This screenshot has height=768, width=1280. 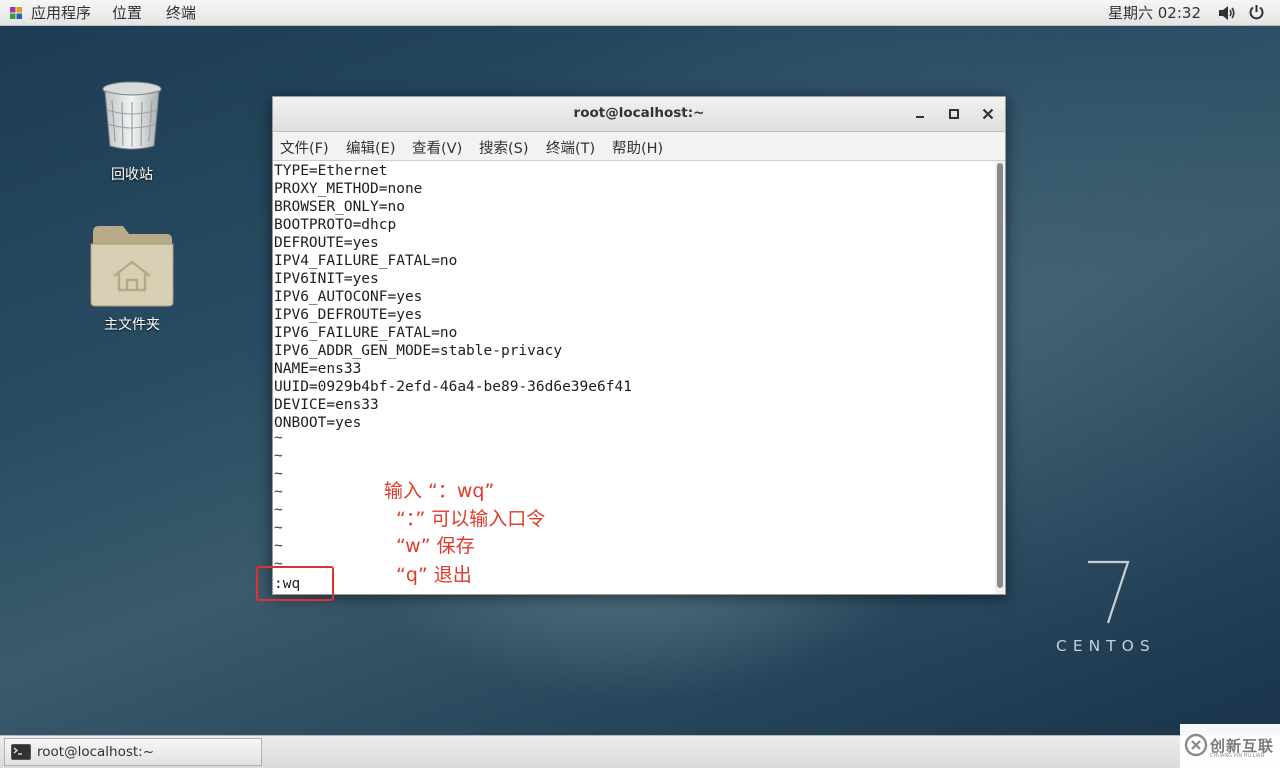 What do you see at coordinates (1154, 13) in the screenshot?
I see `clock: 星期六 02:32` at bounding box center [1154, 13].